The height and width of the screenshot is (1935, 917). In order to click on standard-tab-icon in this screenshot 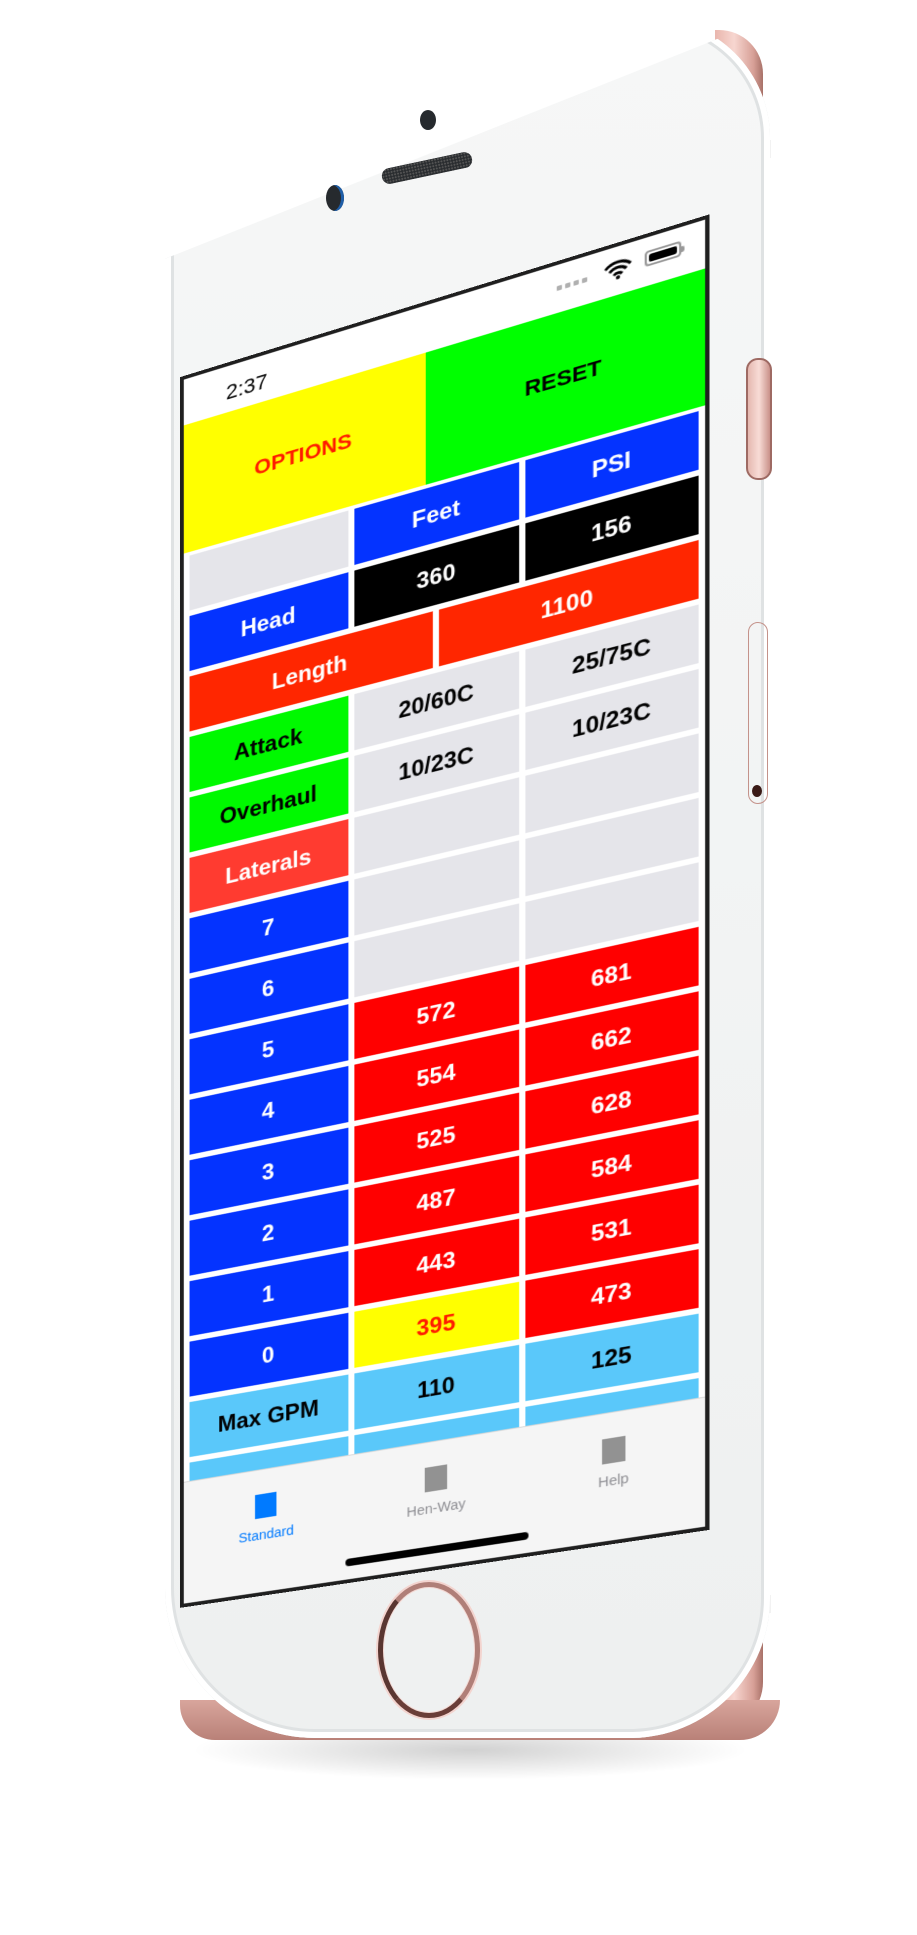, I will do `click(266, 1505)`.